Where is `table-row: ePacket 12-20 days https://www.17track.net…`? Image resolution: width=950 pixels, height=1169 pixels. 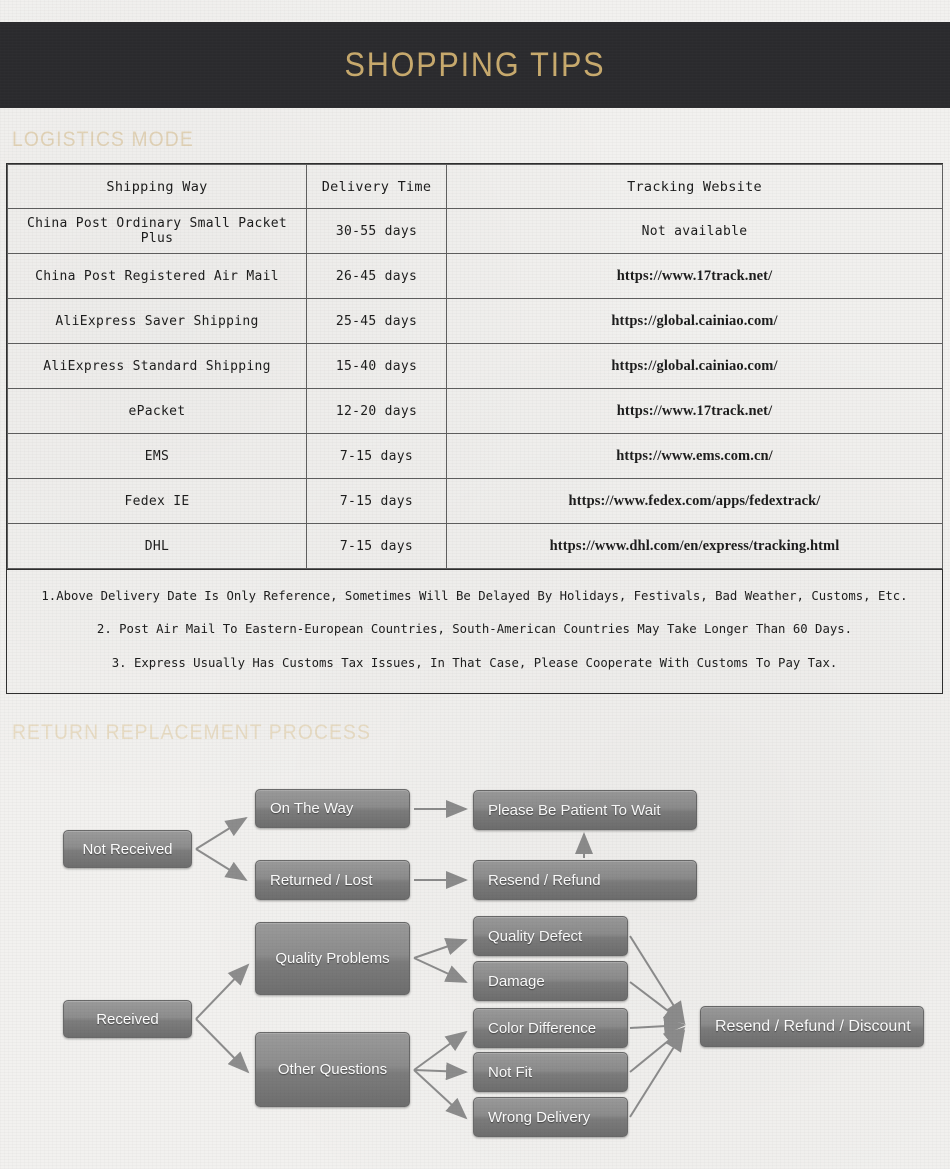 table-row: ePacket 12-20 days https://www.17track.net… is located at coordinates (475, 411).